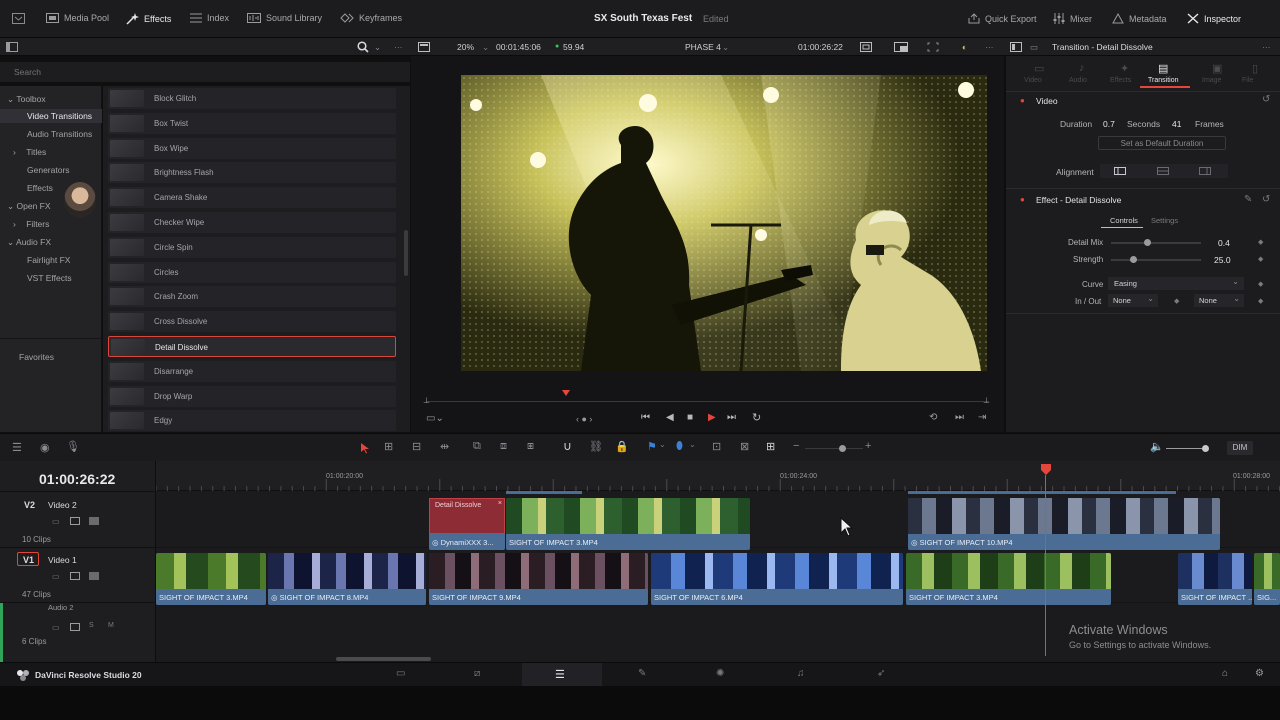  Describe the element at coordinates (48, 260) in the screenshot. I see `sidebar-item-fairlight-fx: Fairlight FX` at that location.